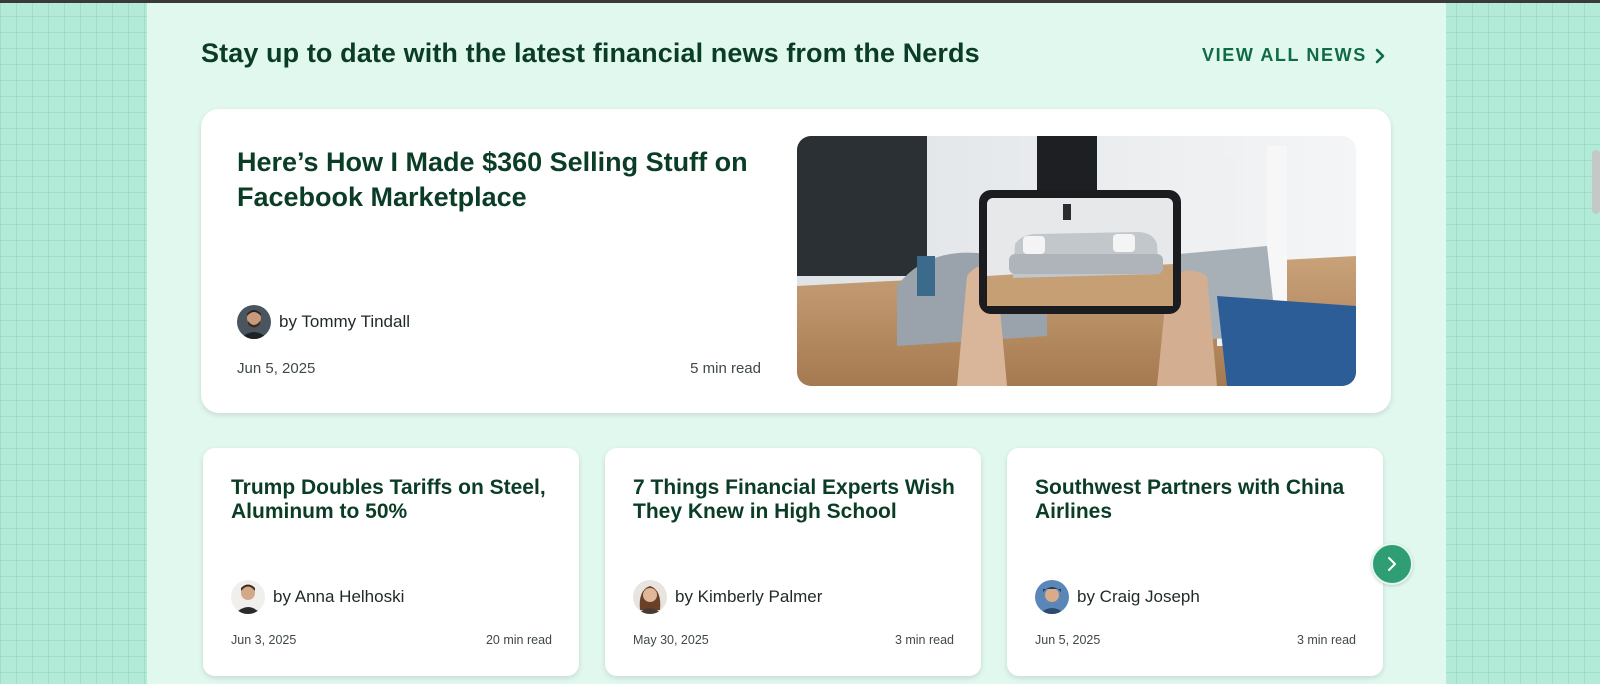 The image size is (1600, 684). Describe the element at coordinates (749, 596) in the screenshot. I see `author-name: by Kimberly Palmer` at that location.